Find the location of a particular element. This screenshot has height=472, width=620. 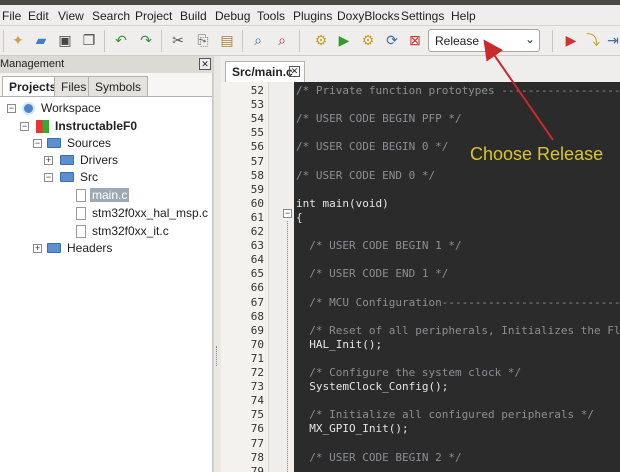

redo-icon: ↷ is located at coordinates (146, 40).